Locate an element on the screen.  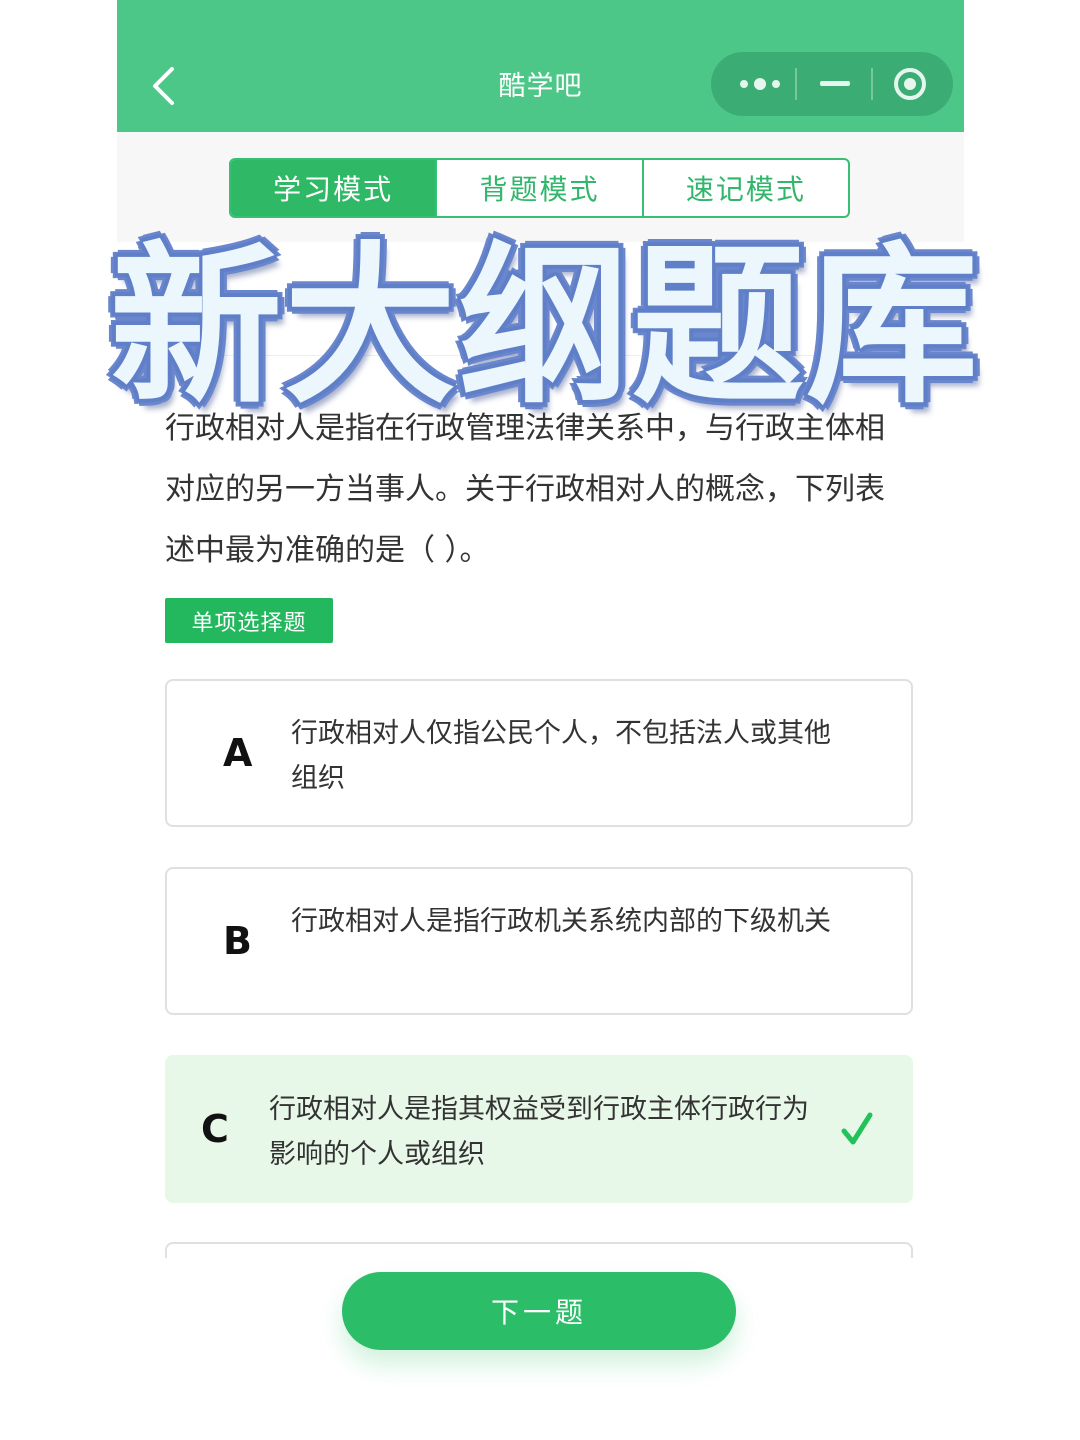
checkmark-icon is located at coordinates (857, 1128).